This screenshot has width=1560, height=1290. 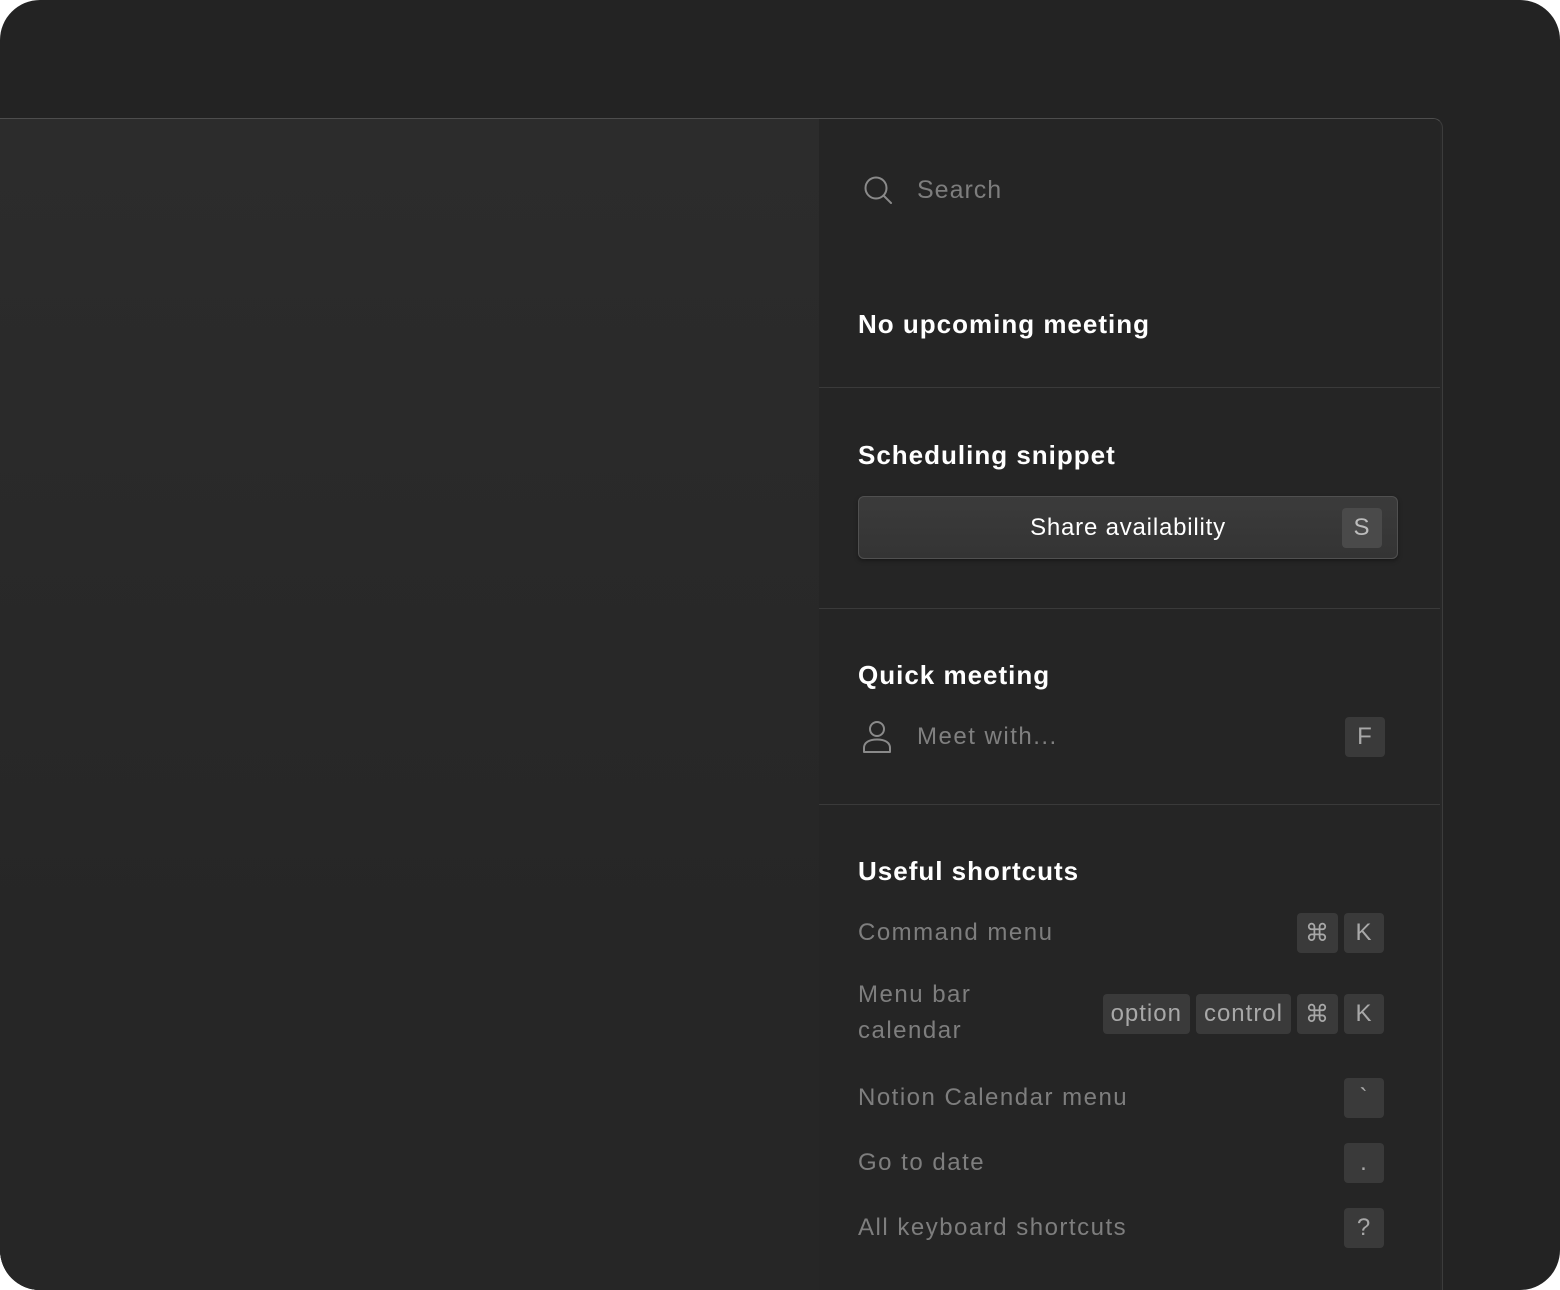 I want to click on period-key: ., so click(x=1364, y=1163).